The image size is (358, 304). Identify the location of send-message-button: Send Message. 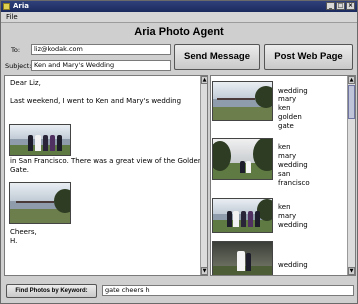
(217, 57).